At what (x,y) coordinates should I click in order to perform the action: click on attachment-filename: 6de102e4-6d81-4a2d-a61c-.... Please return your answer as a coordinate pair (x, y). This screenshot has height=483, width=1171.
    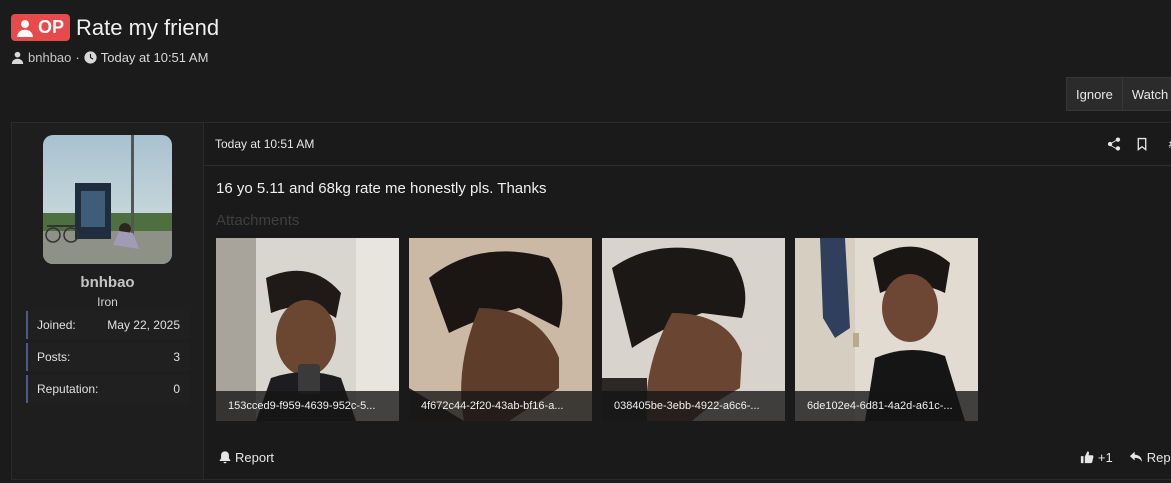
    Looking at the image, I should click on (886, 406).